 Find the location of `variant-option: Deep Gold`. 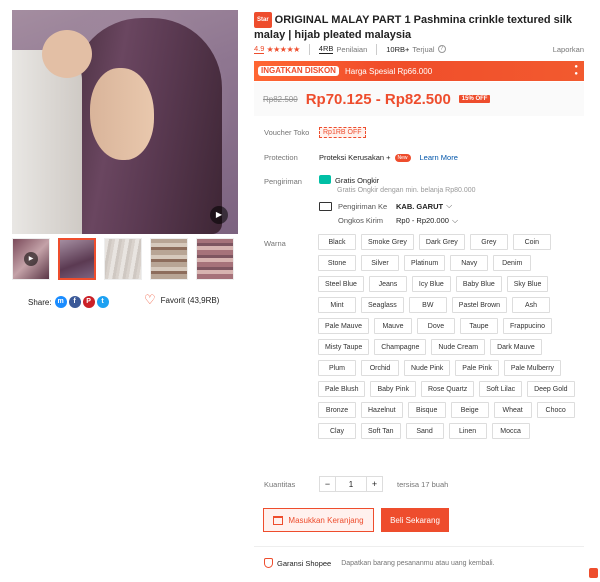

variant-option: Deep Gold is located at coordinates (551, 389).